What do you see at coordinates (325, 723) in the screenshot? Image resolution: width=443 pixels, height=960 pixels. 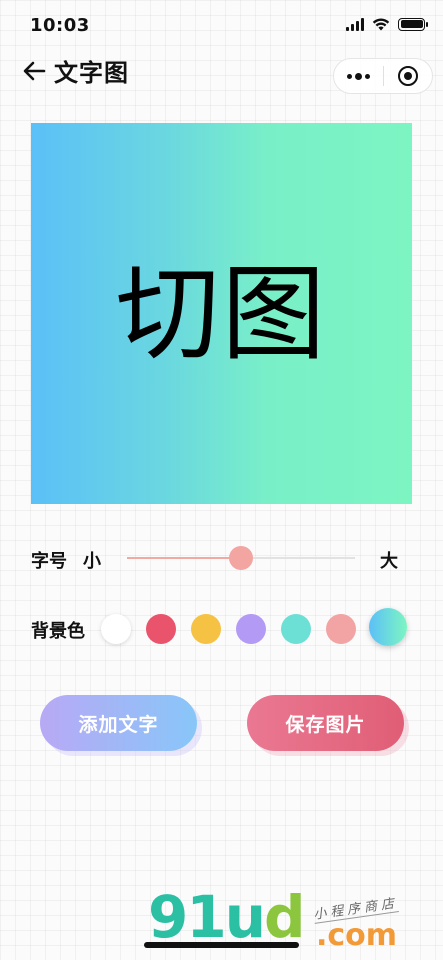 I see `save-image-button: 保存图片` at bounding box center [325, 723].